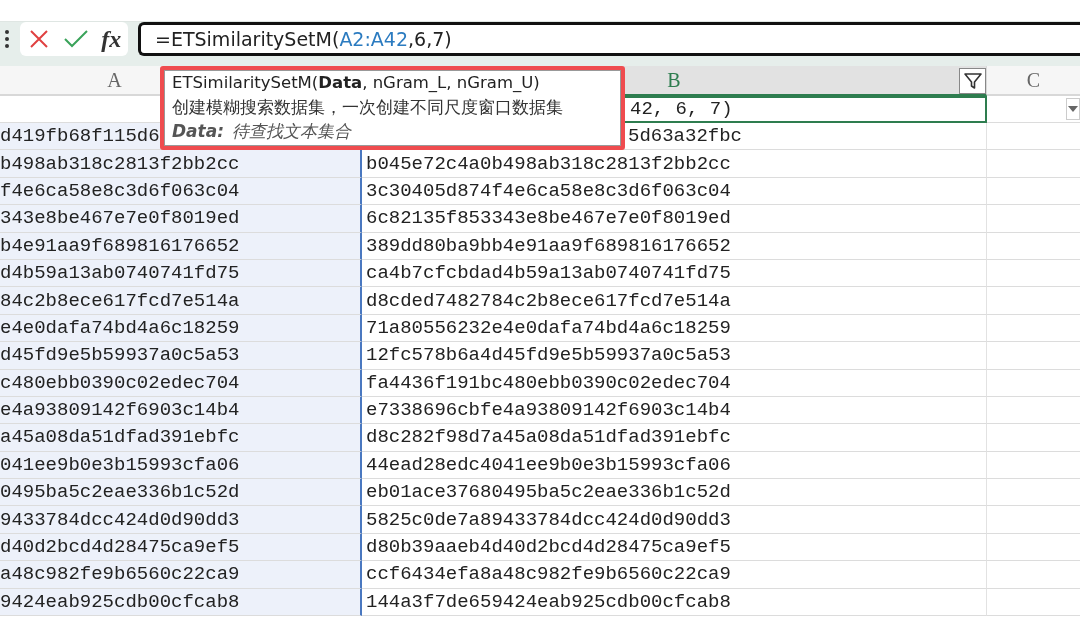 The height and width of the screenshot is (619, 1080). Describe the element at coordinates (120, 218) in the screenshot. I see `table-cell: 343e8be467e7e0f8019ed` at that location.